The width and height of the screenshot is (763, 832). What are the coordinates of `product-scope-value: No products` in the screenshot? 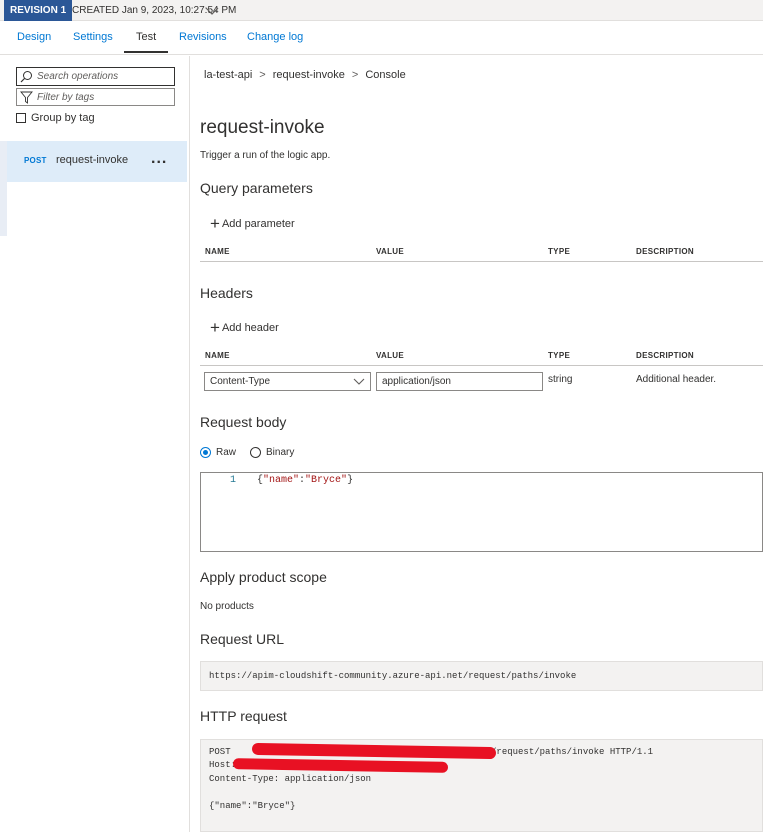 It's located at (227, 606).